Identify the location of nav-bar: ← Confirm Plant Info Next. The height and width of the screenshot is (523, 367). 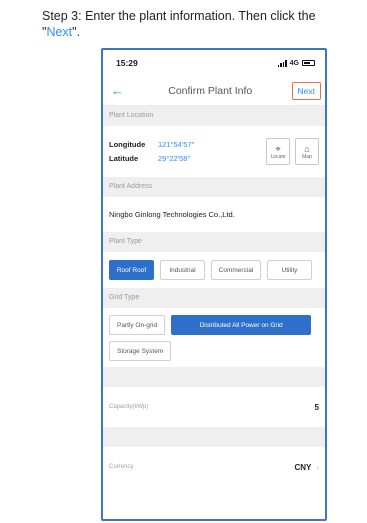
(214, 91).